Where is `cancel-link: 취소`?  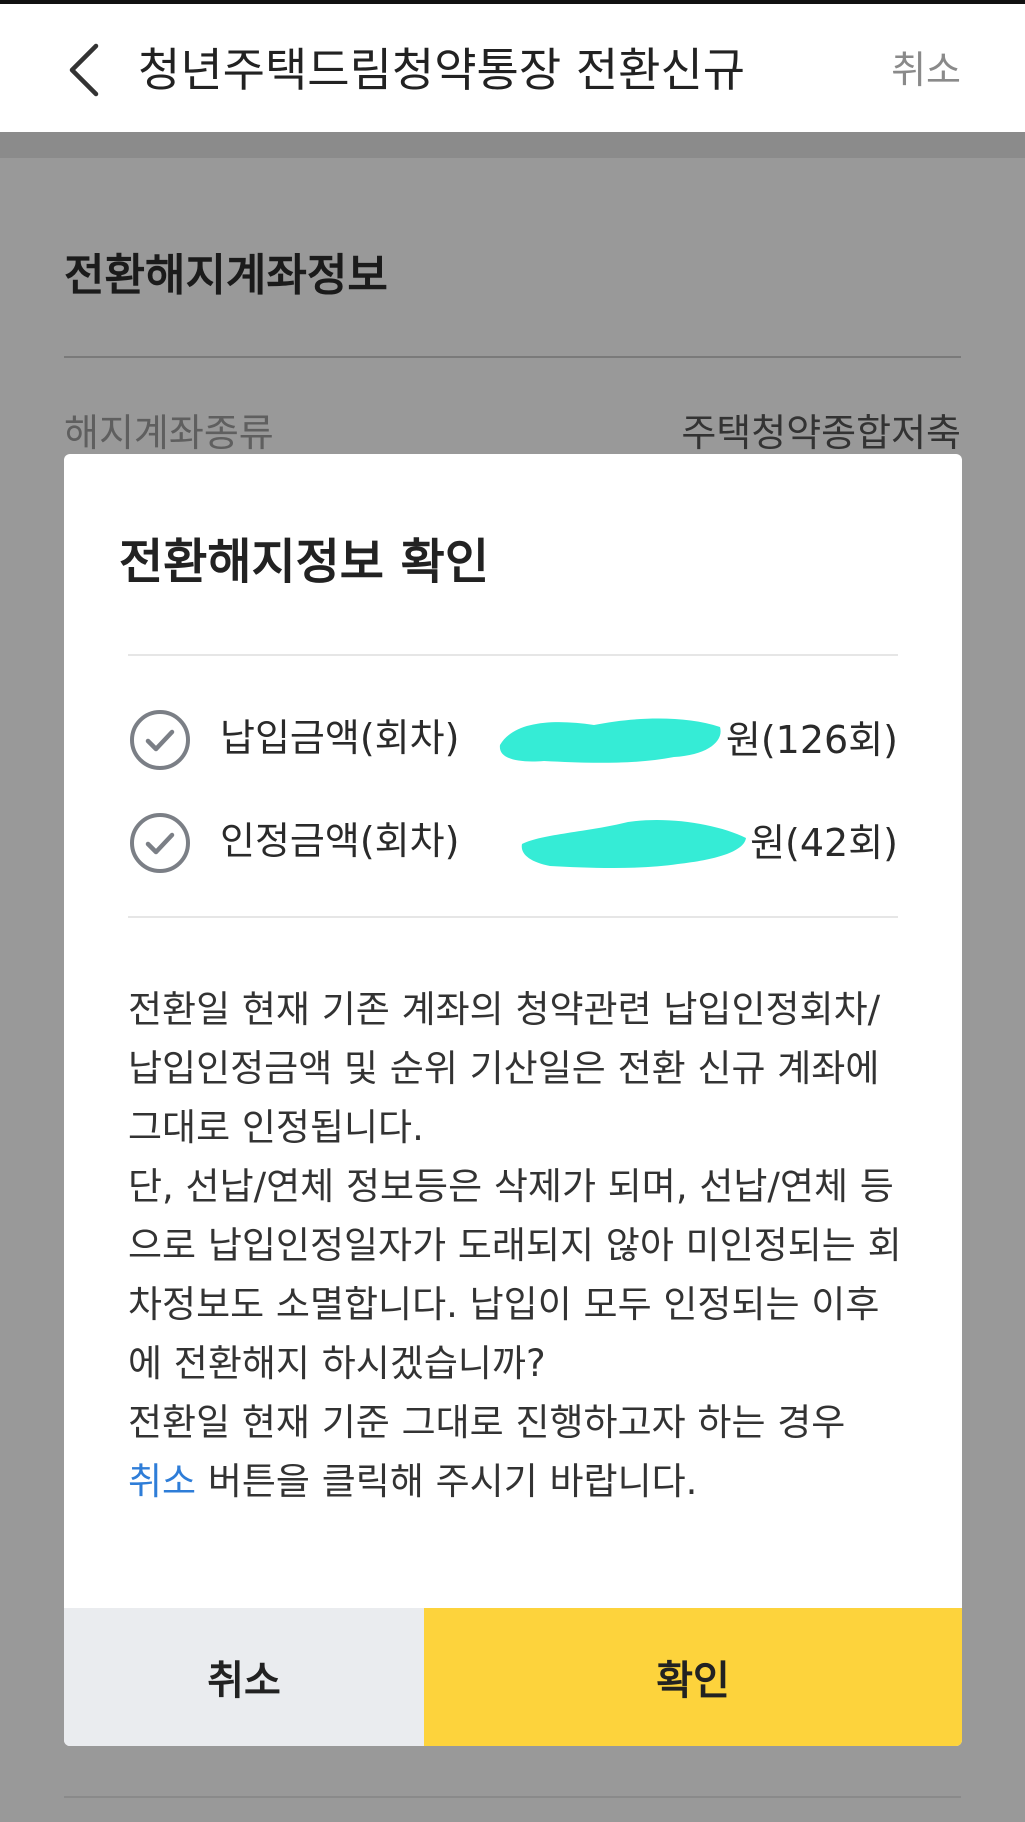
cancel-link: 취소 is located at coordinates (162, 1481).